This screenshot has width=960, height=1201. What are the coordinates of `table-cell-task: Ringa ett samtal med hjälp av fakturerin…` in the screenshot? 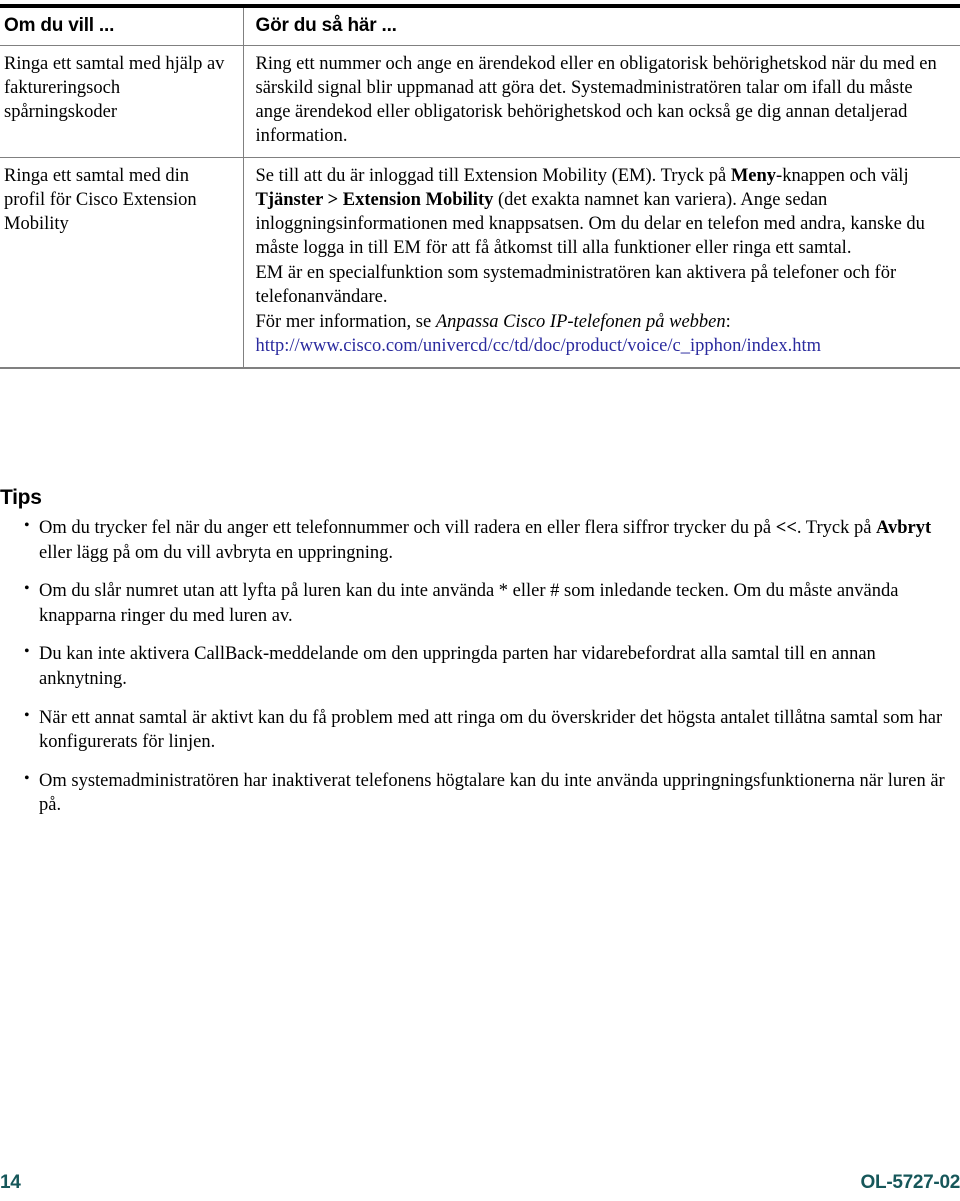 It's located at (114, 88).